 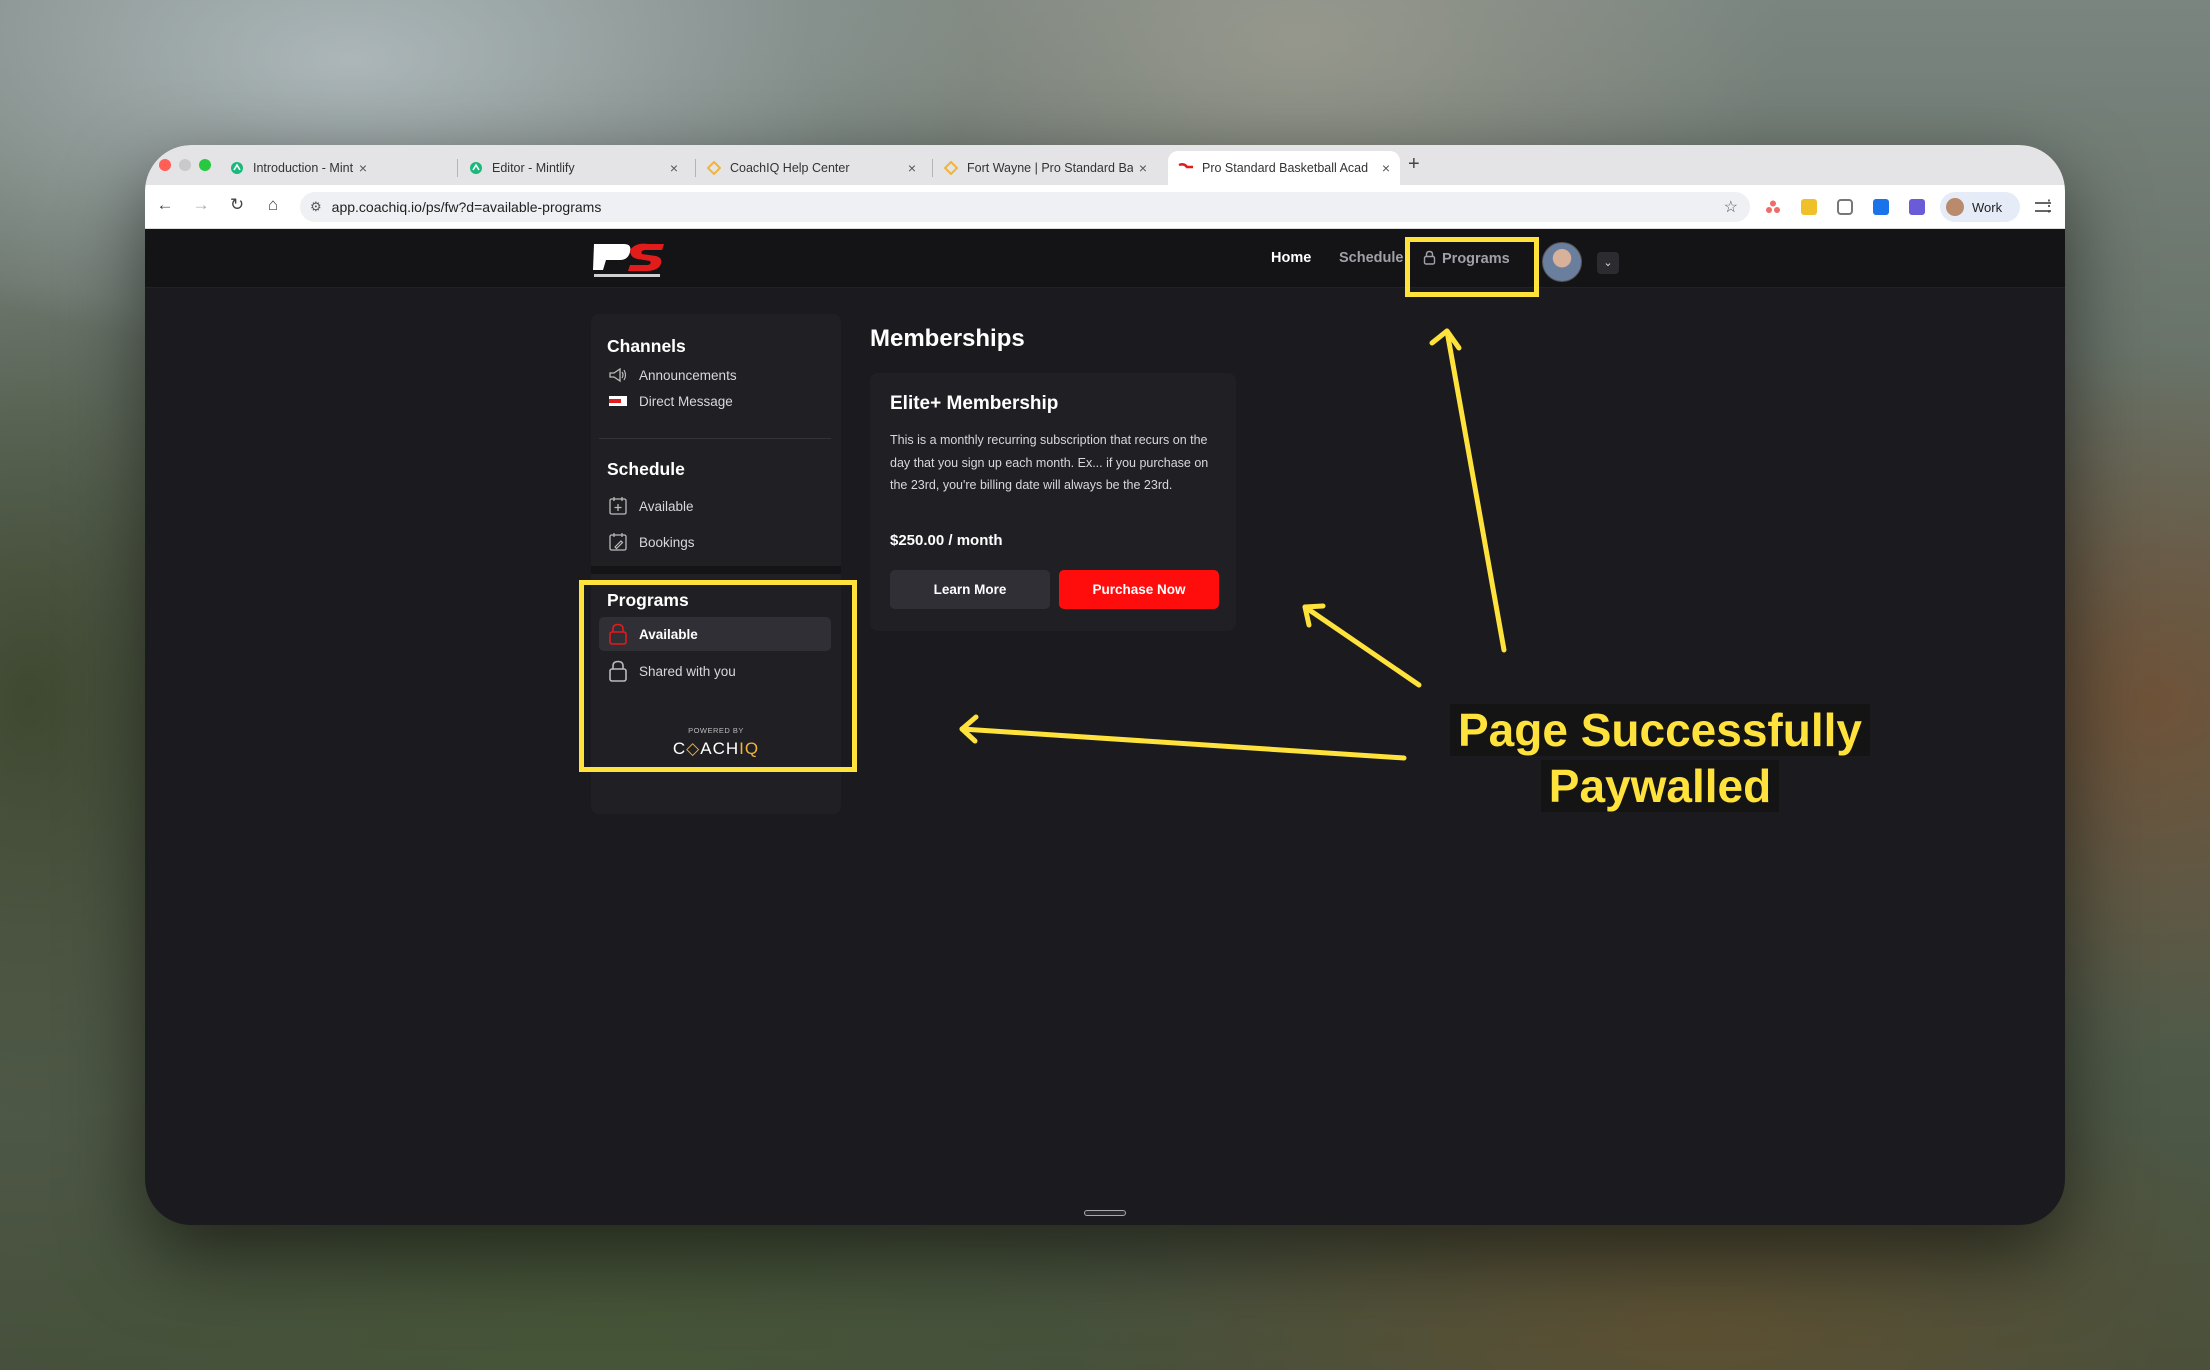 What do you see at coordinates (1660, 758) in the screenshot?
I see `annotation-caption: Page Successfully Paywalled` at bounding box center [1660, 758].